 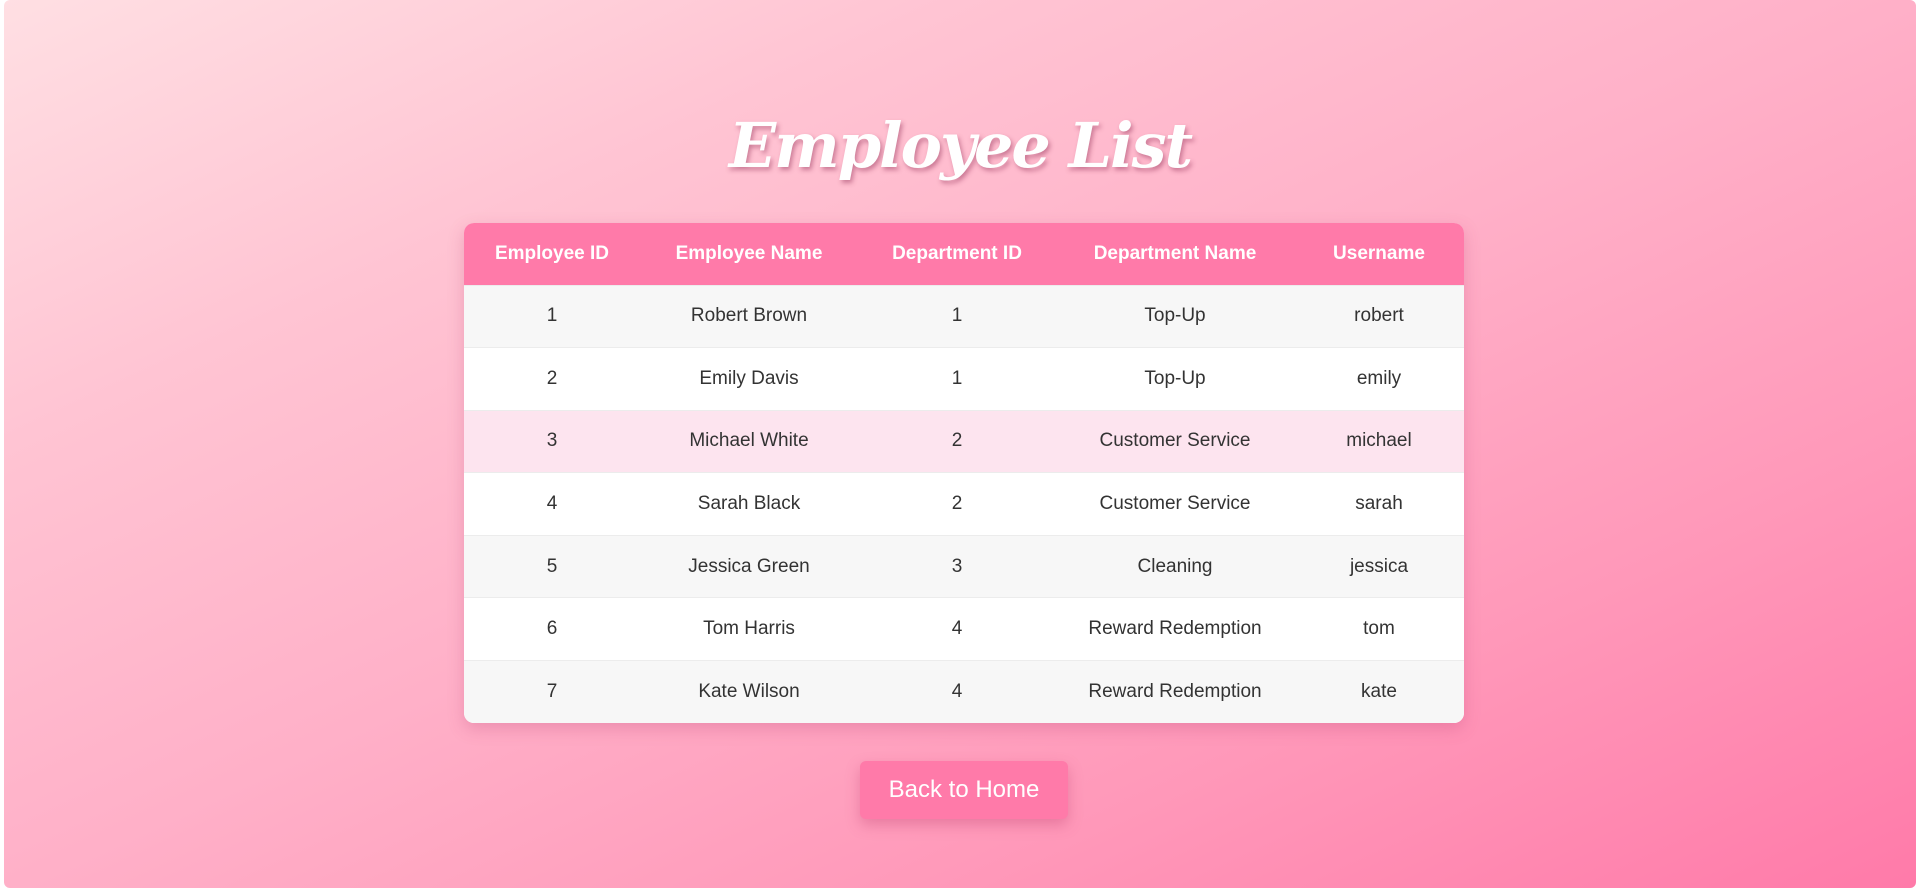 What do you see at coordinates (1379, 441) in the screenshot?
I see `cell-username: michael` at bounding box center [1379, 441].